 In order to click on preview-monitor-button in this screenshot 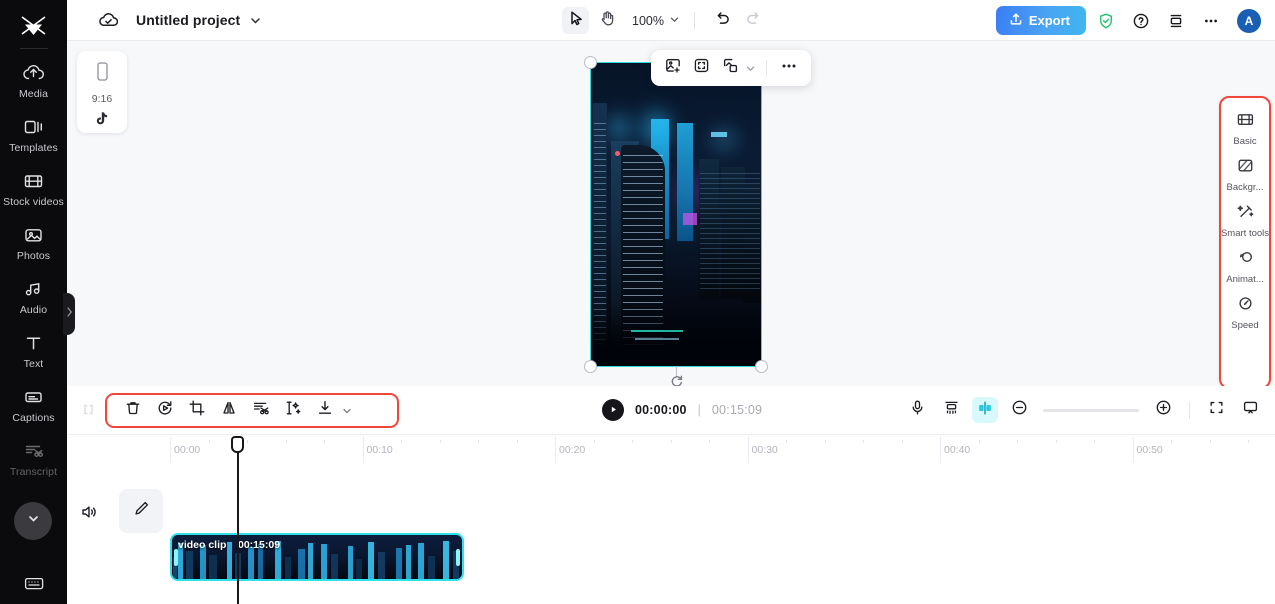, I will do `click(1250, 410)`.